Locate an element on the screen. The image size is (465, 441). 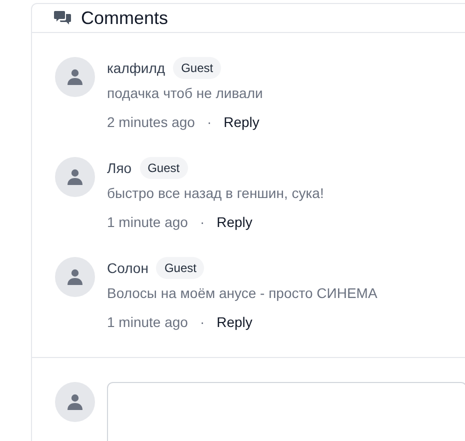
comment-text: Волосы на моём анусе - просто СИНЕМА is located at coordinates (242, 293).